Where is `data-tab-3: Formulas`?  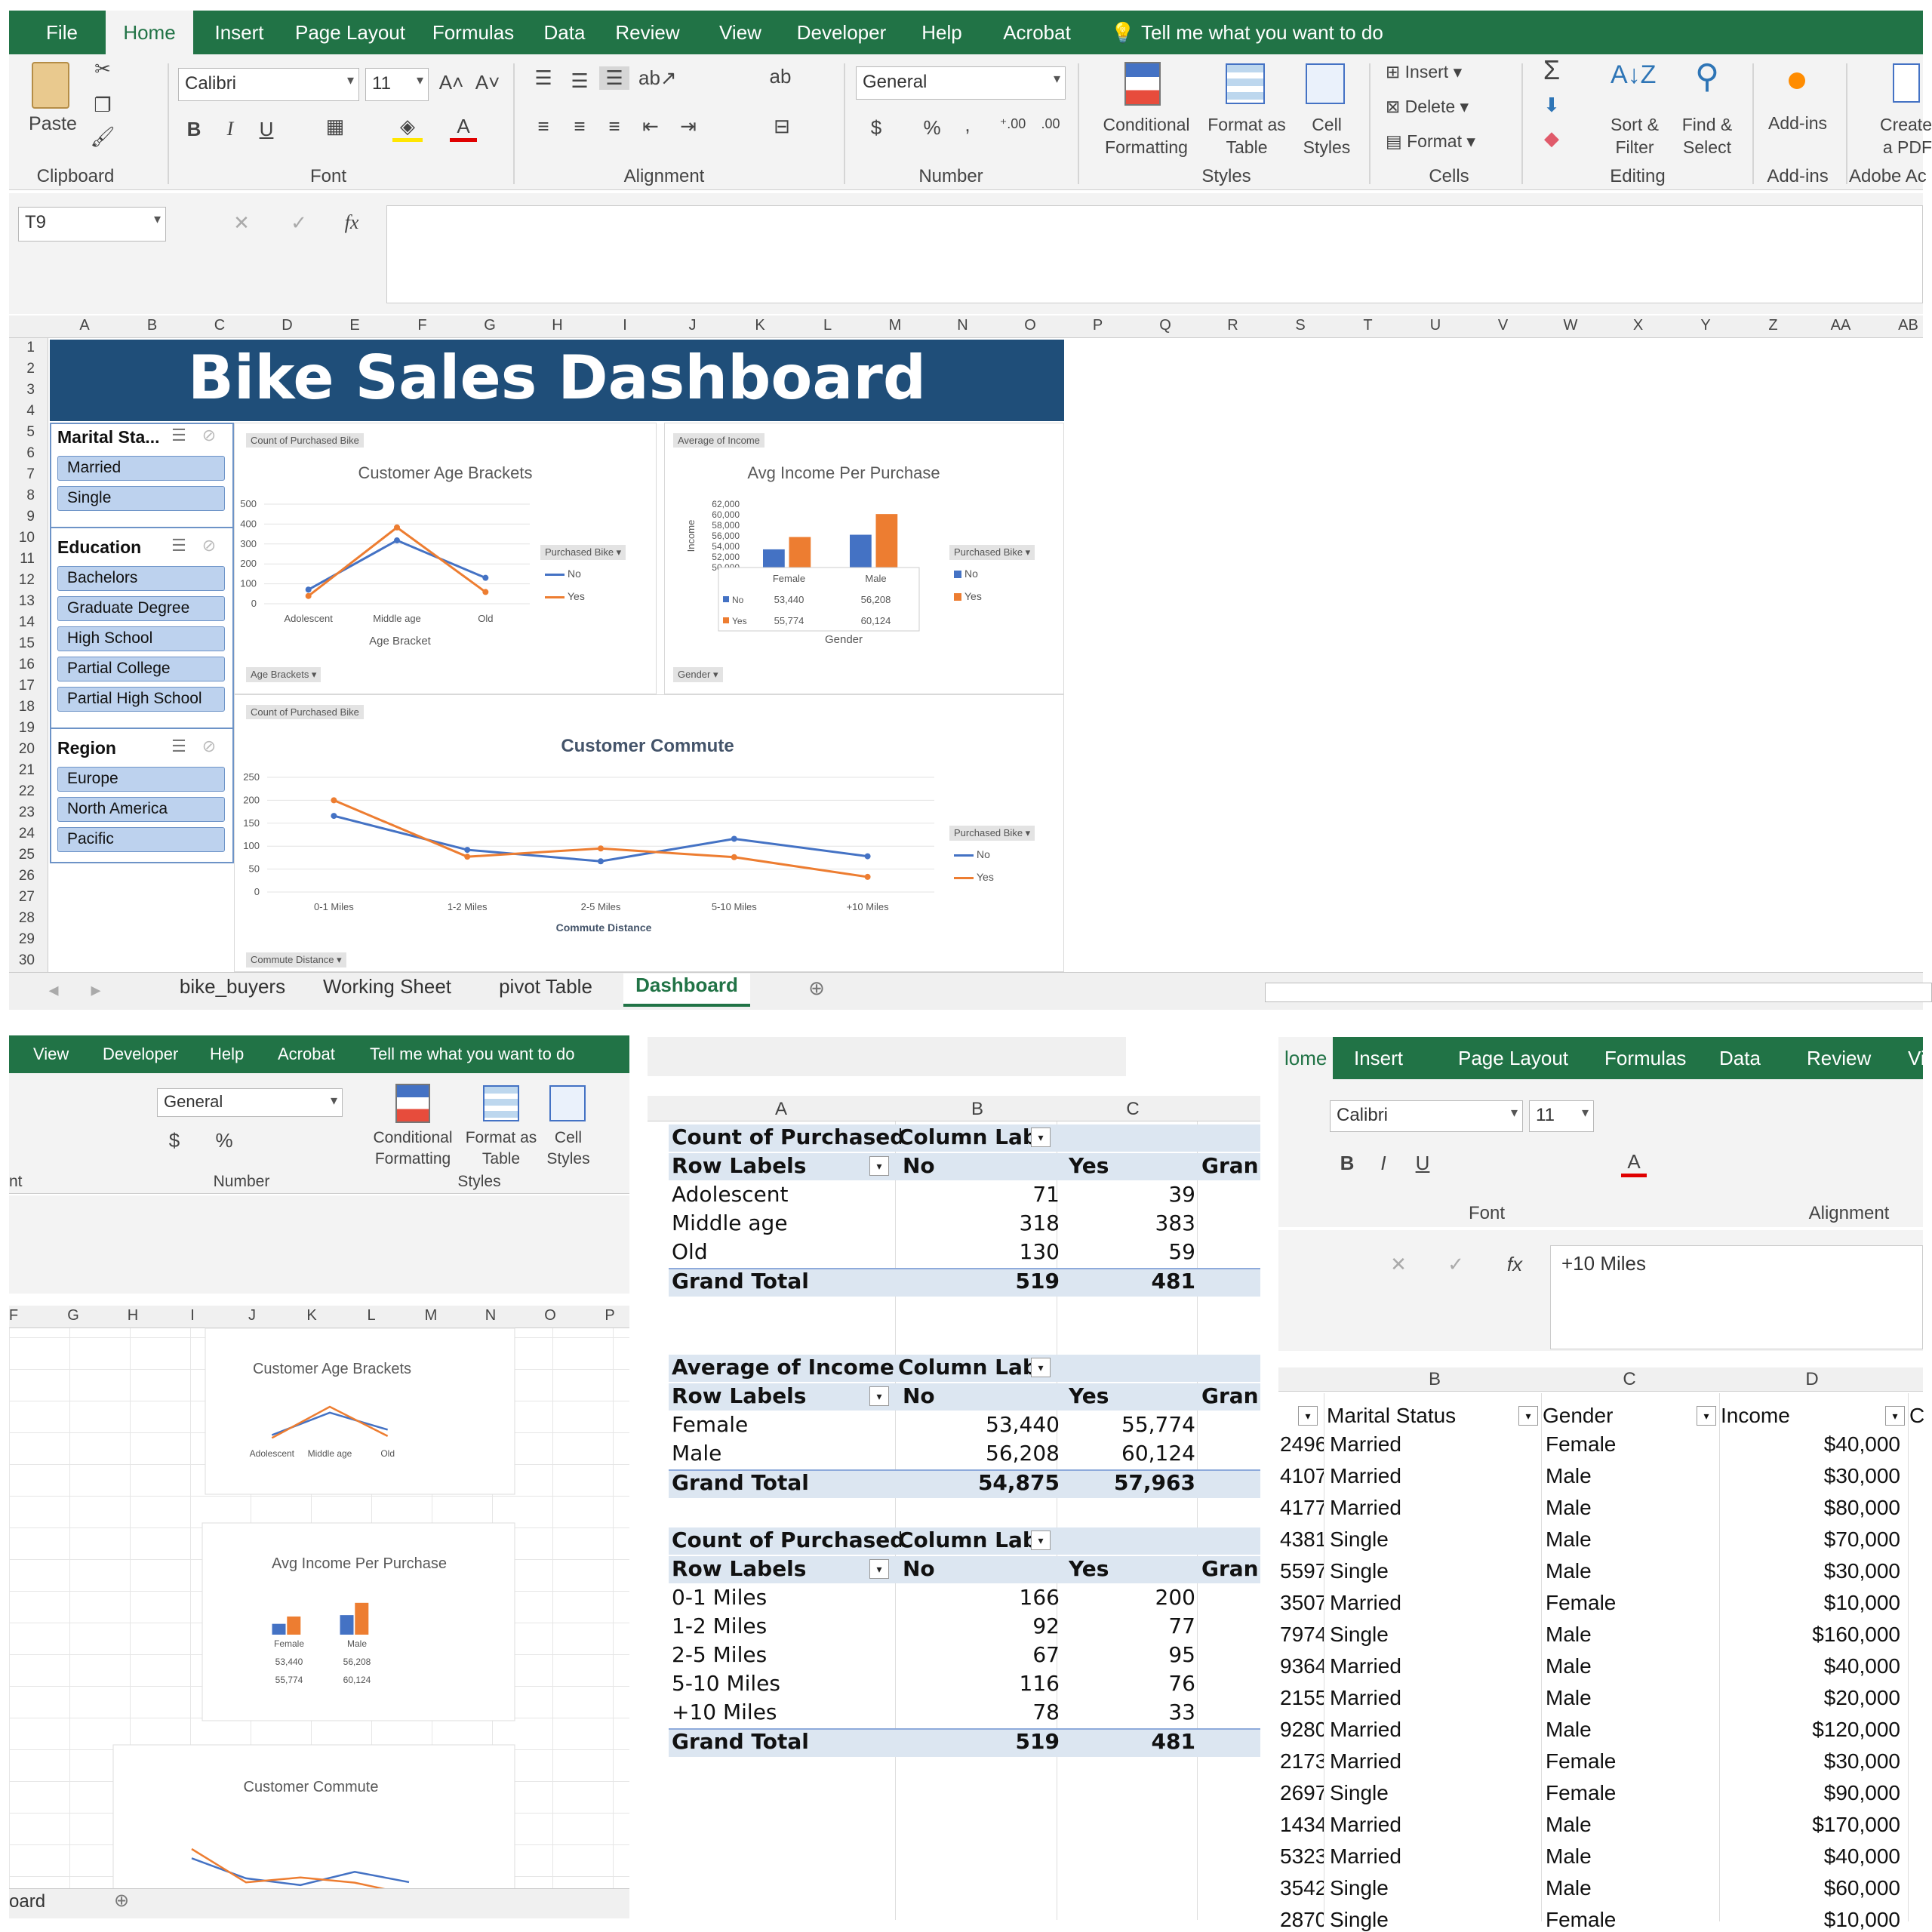 data-tab-3: Formulas is located at coordinates (1645, 1058).